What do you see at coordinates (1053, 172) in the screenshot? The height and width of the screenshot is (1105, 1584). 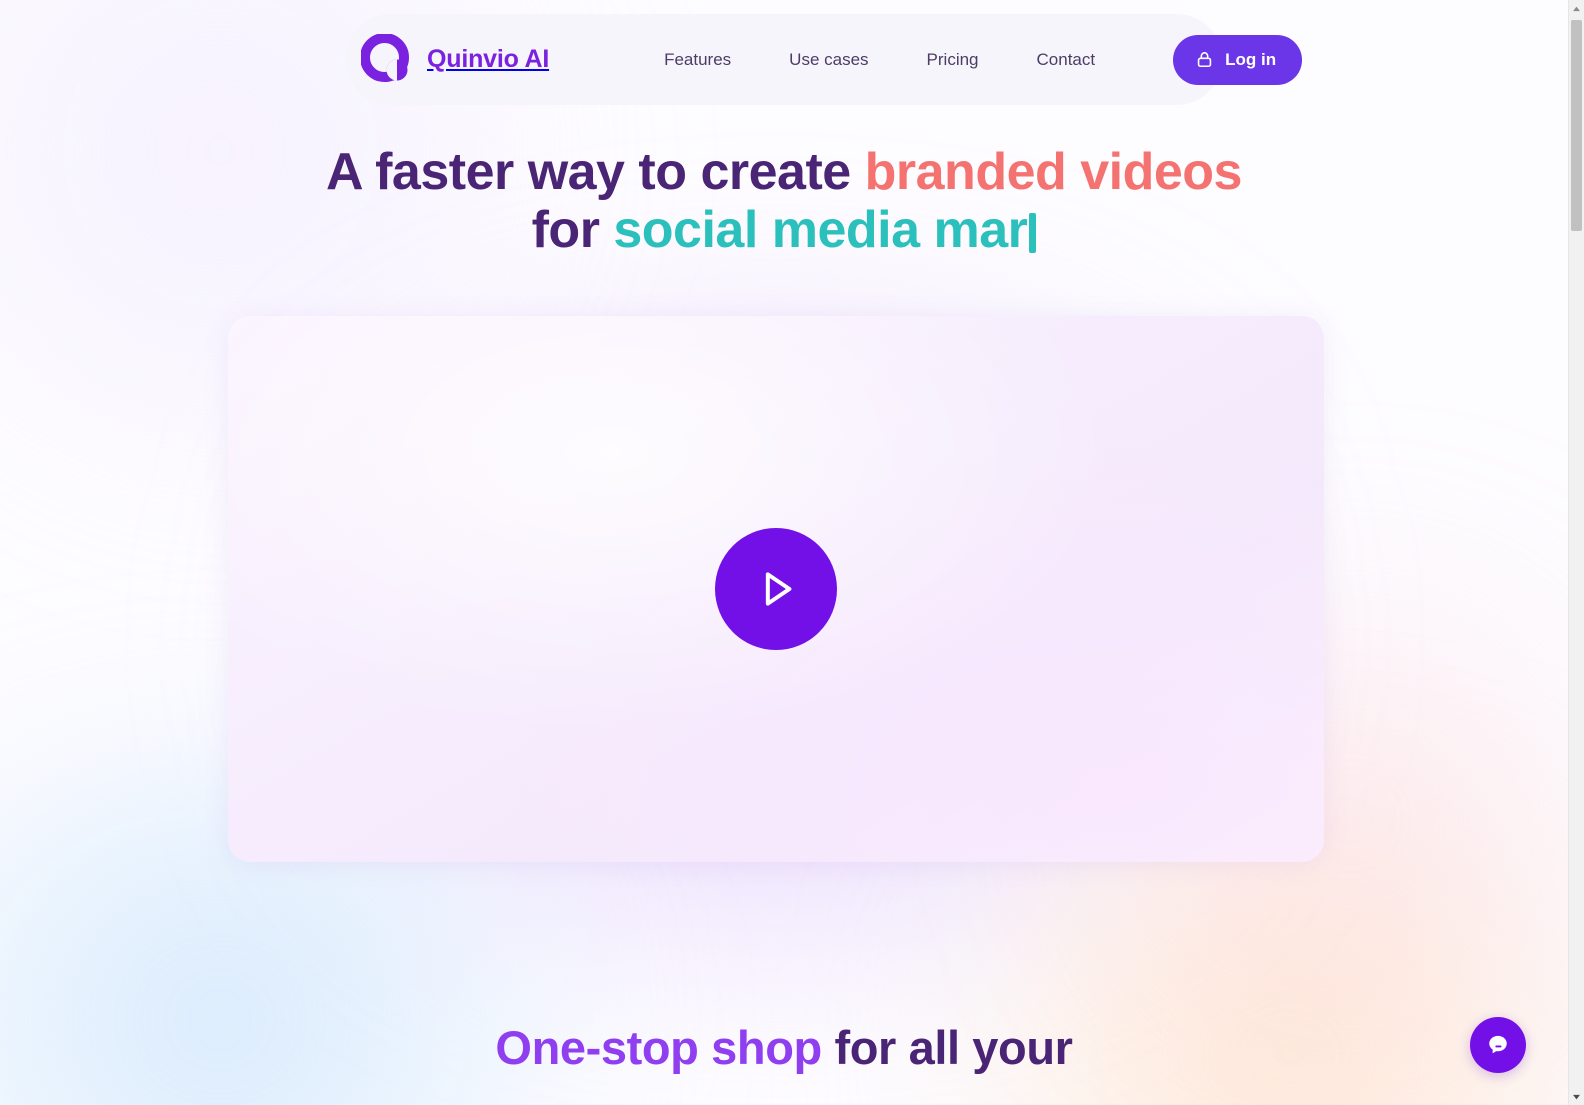 I see `hero-line1-accent: branded videos` at bounding box center [1053, 172].